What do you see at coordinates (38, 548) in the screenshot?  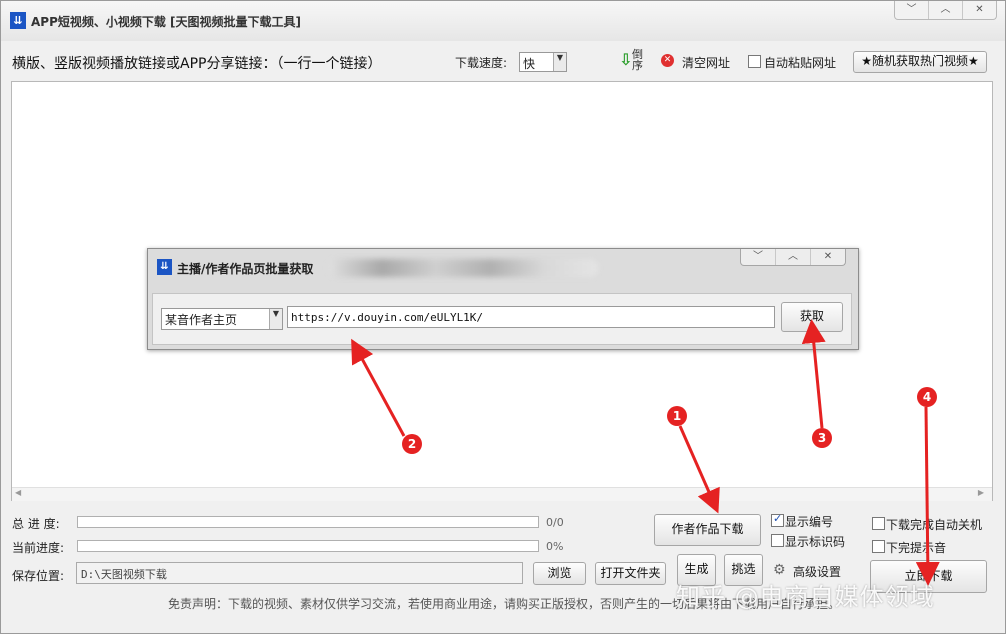 I see `current-progress-label: 当前进度:` at bounding box center [38, 548].